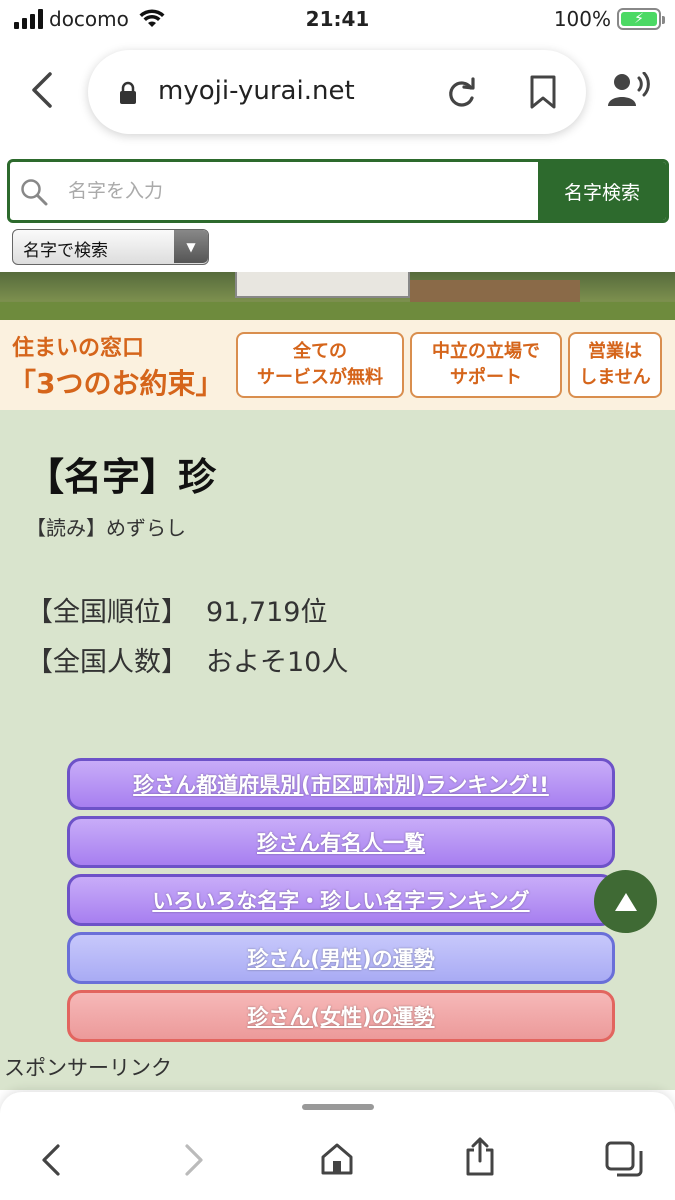 The image size is (675, 1200). I want to click on surname-reading: 【読み】めずらし, so click(106, 528).